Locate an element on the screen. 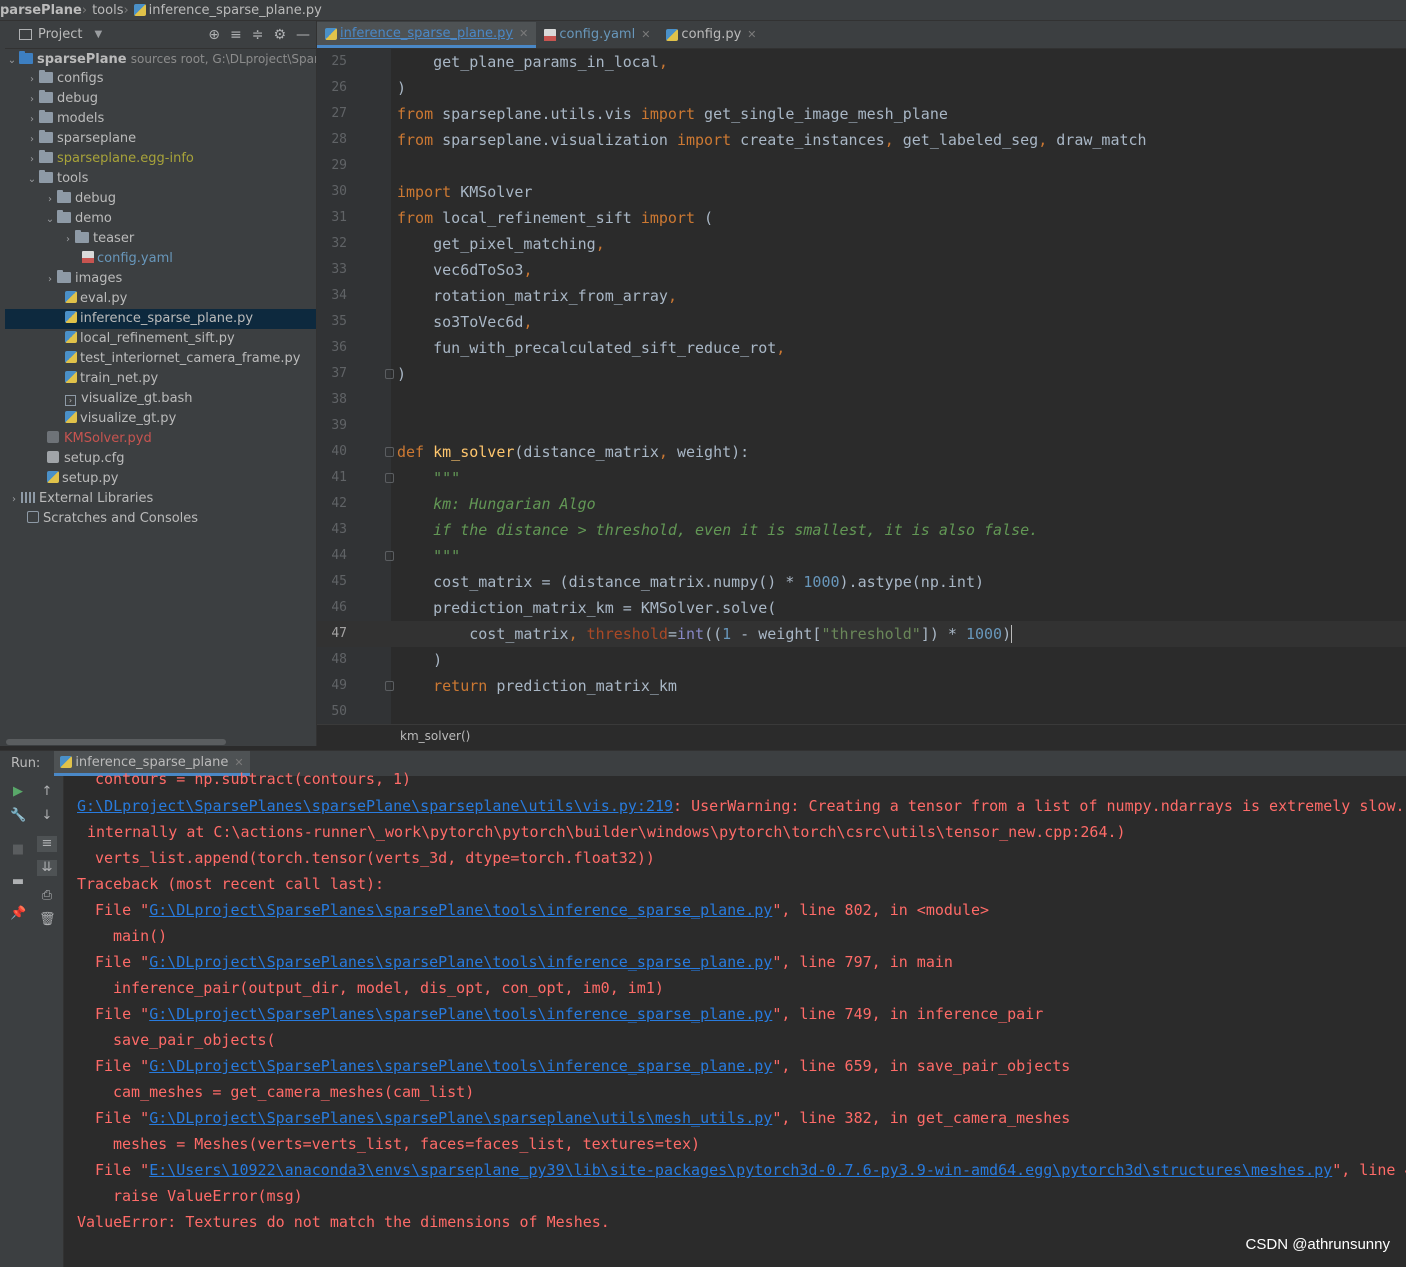 This screenshot has width=1406, height=1267. down-arrow-icon: ↓ is located at coordinates (47, 816).